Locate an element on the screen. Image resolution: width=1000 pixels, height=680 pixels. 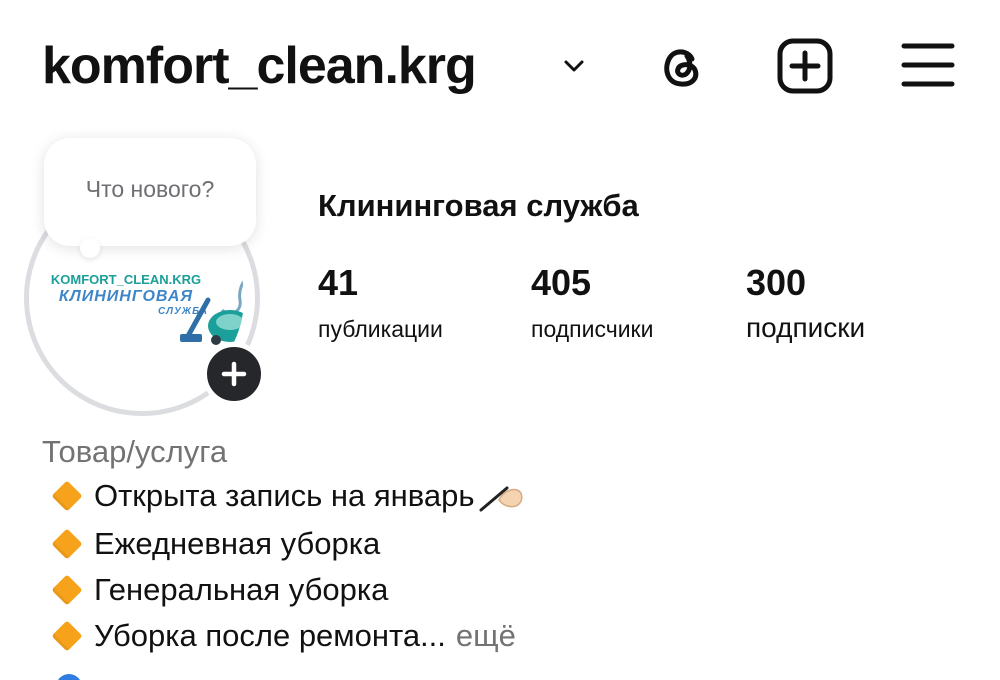
bio-line: Ежедневная уборка is located at coordinates (214, 544).